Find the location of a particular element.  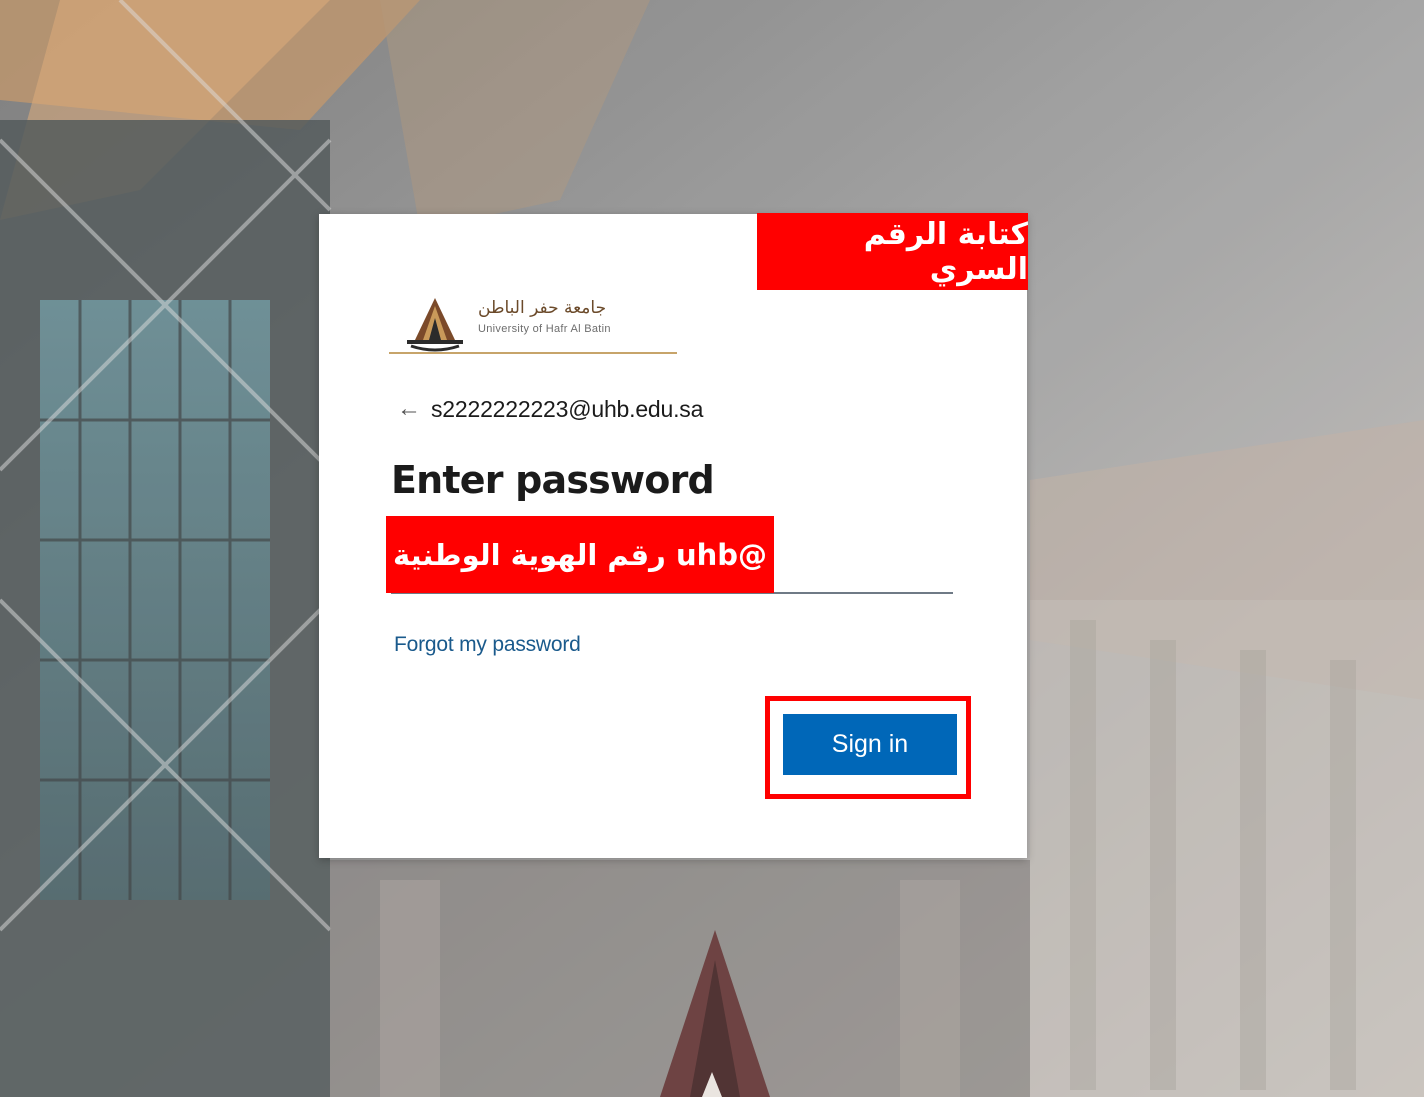

back-to-username-button: ← s2222222223@uhb.edu.sa is located at coordinates (550, 409).